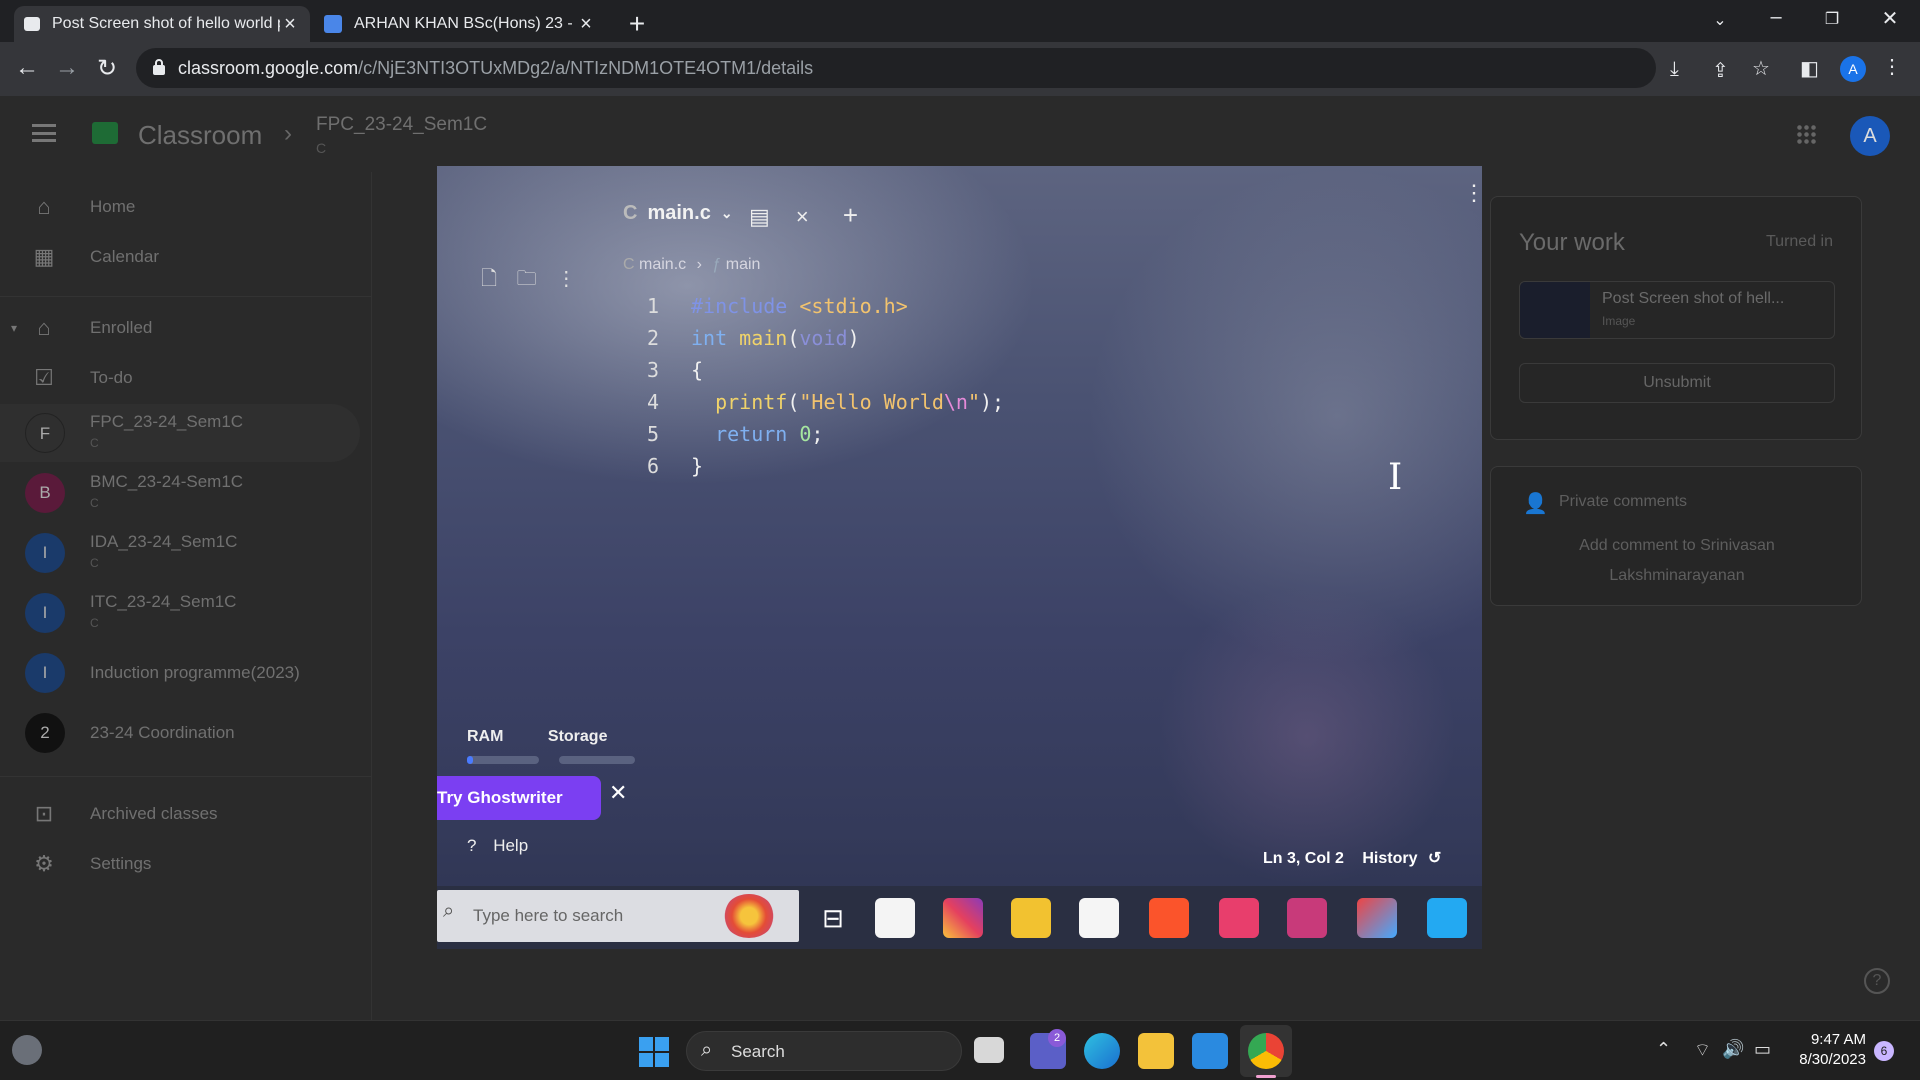 The height and width of the screenshot is (1080, 1920). Describe the element at coordinates (992, 402) in the screenshot. I see `code-token: );` at that location.